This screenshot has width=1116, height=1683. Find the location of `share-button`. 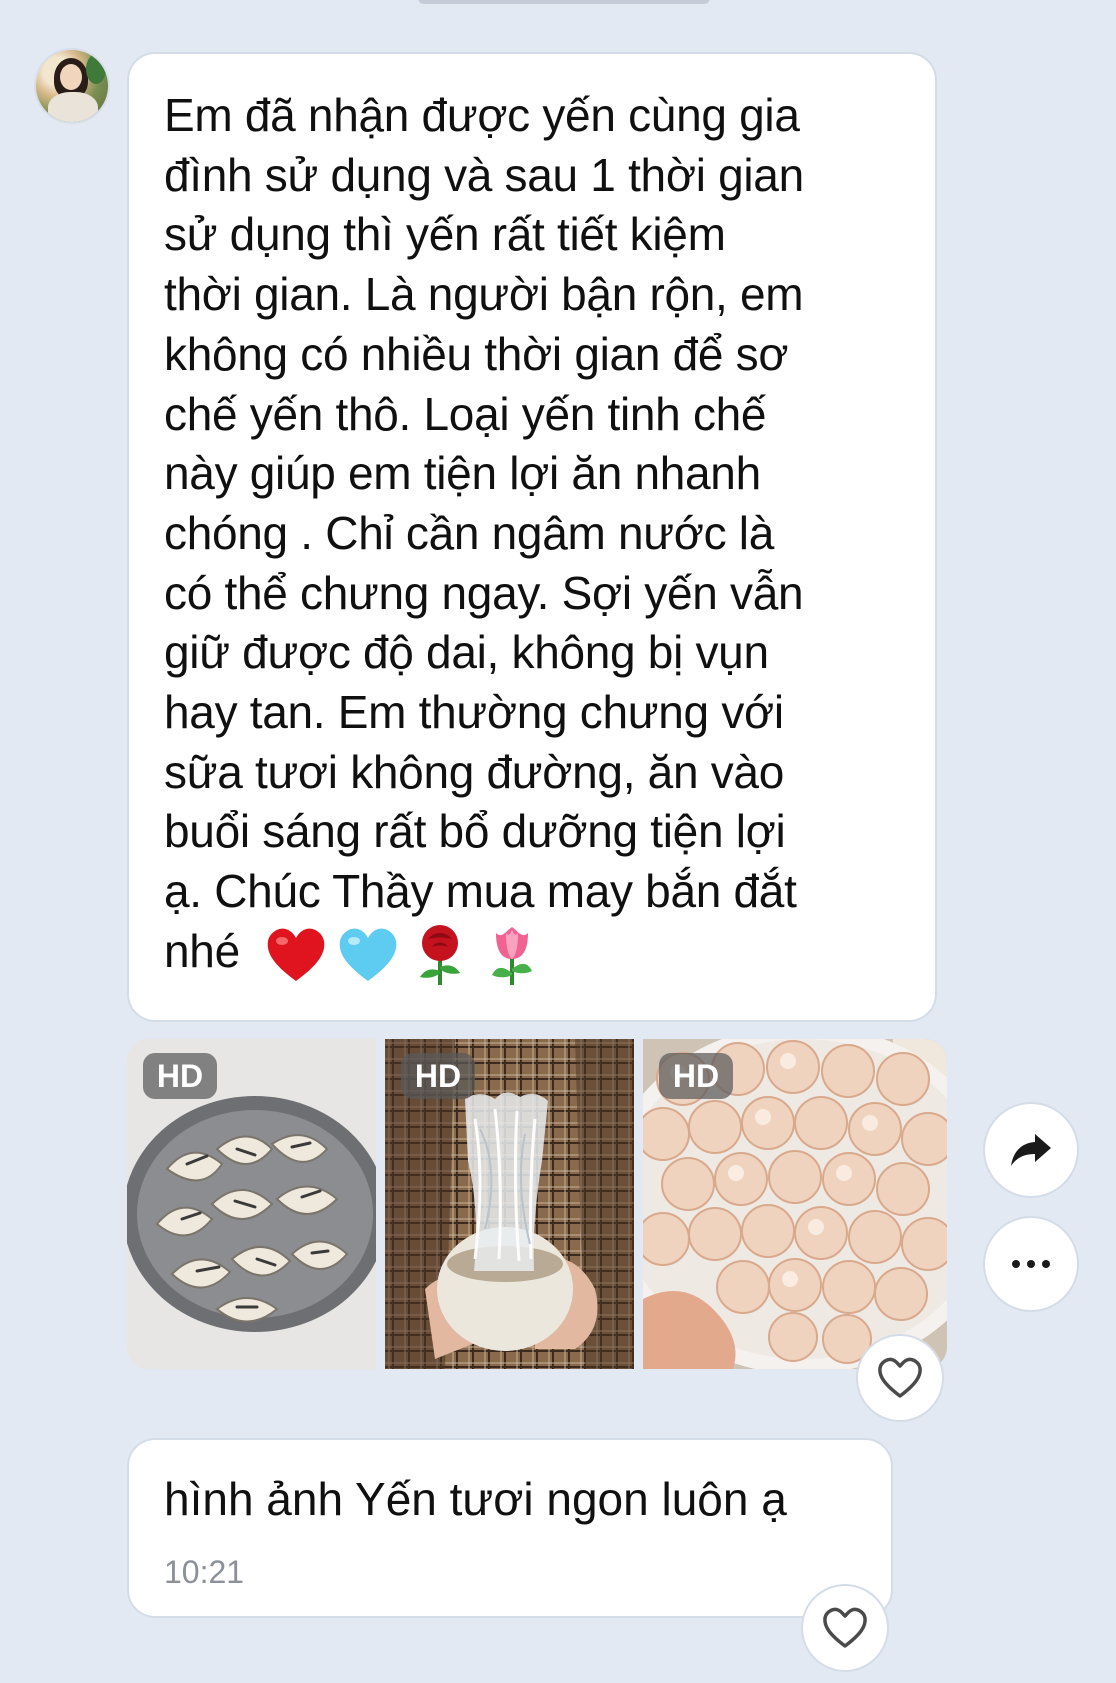

share-button is located at coordinates (1031, 1150).